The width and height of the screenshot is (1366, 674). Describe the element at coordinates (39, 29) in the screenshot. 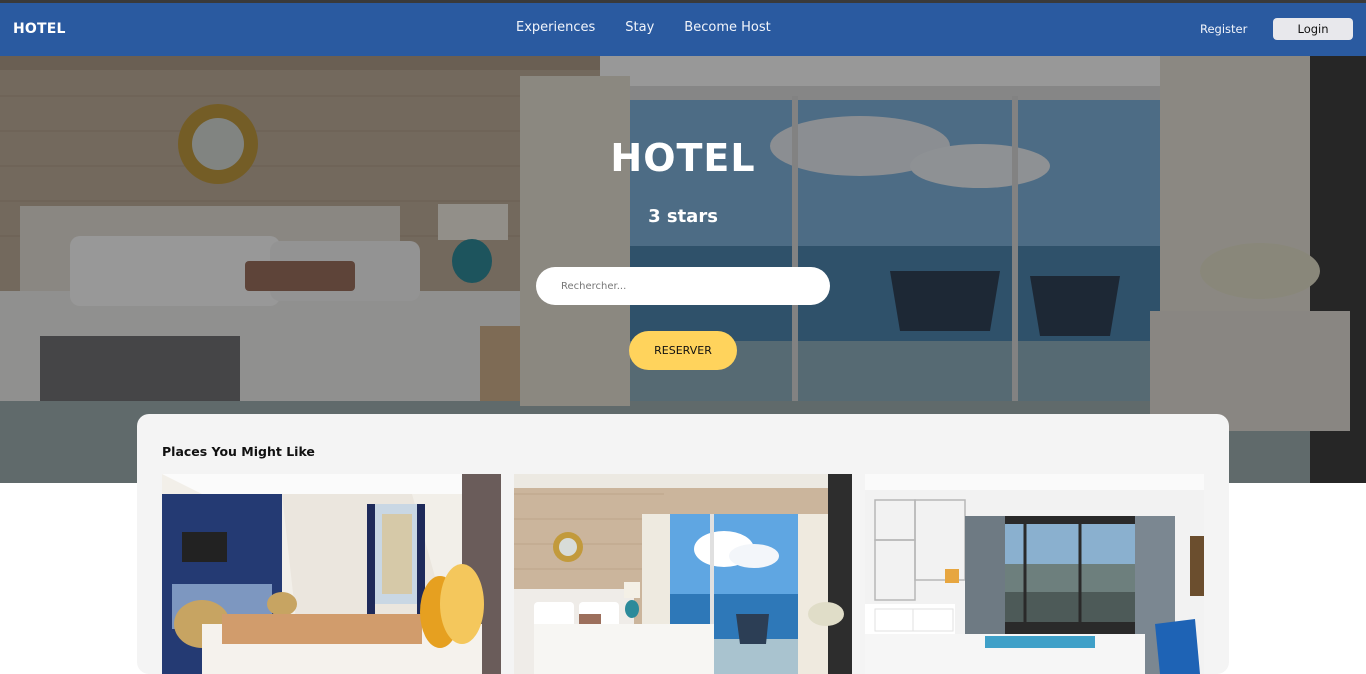

I see `brand-logo: HOTEL` at that location.